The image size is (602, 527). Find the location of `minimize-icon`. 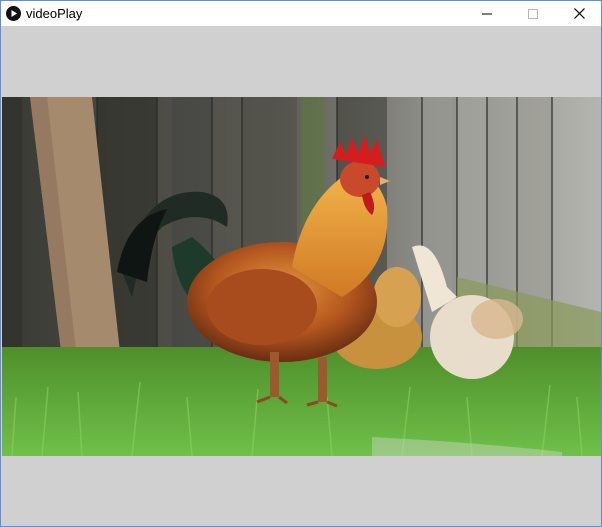

minimize-icon is located at coordinates (487, 13).